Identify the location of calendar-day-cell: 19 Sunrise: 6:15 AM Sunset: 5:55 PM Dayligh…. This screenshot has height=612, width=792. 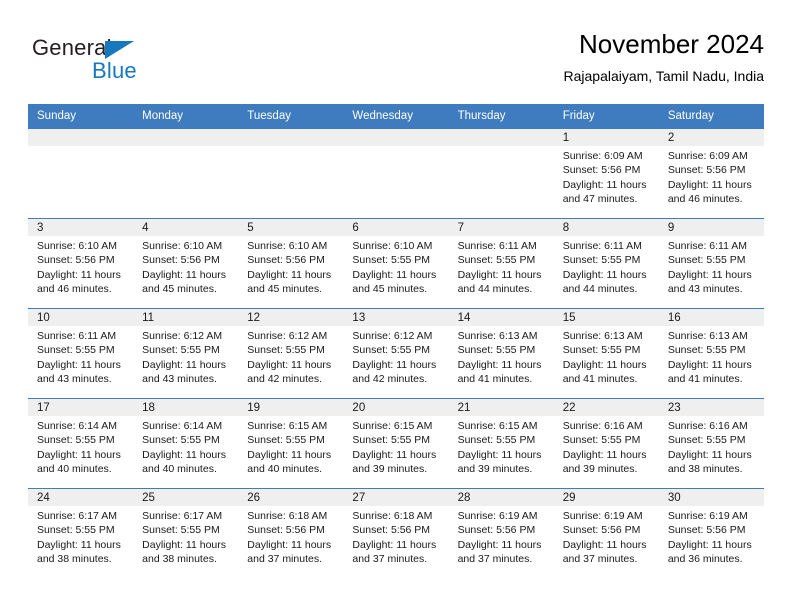
(291, 443).